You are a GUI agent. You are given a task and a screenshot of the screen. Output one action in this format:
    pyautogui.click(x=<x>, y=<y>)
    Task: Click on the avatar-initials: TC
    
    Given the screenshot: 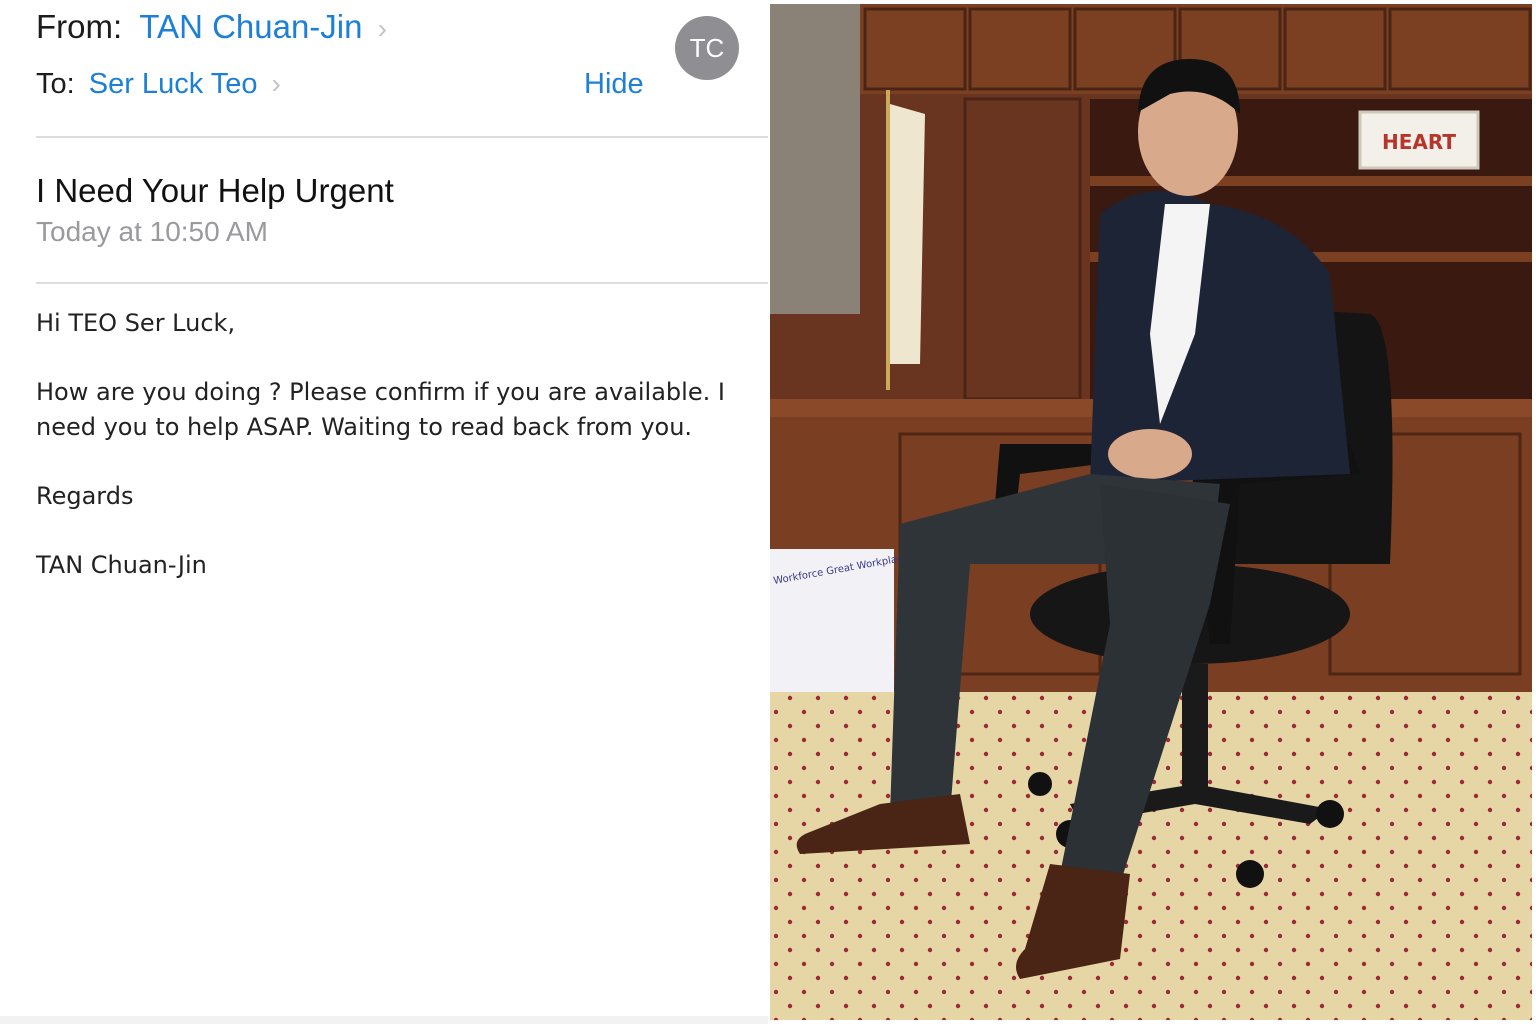 What is the action you would take?
    pyautogui.click(x=707, y=47)
    